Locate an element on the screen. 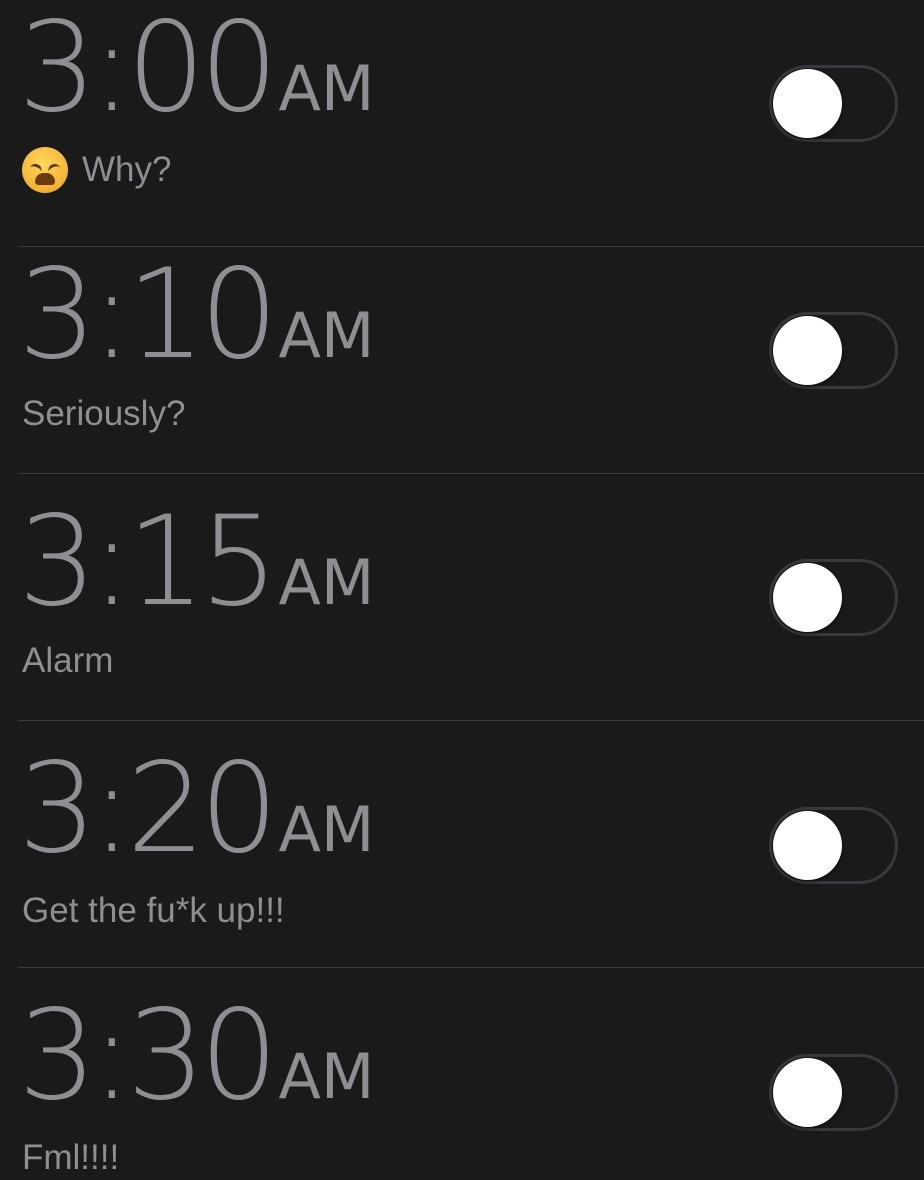  alarm-time: 3:20AM is located at coordinates (196, 809).